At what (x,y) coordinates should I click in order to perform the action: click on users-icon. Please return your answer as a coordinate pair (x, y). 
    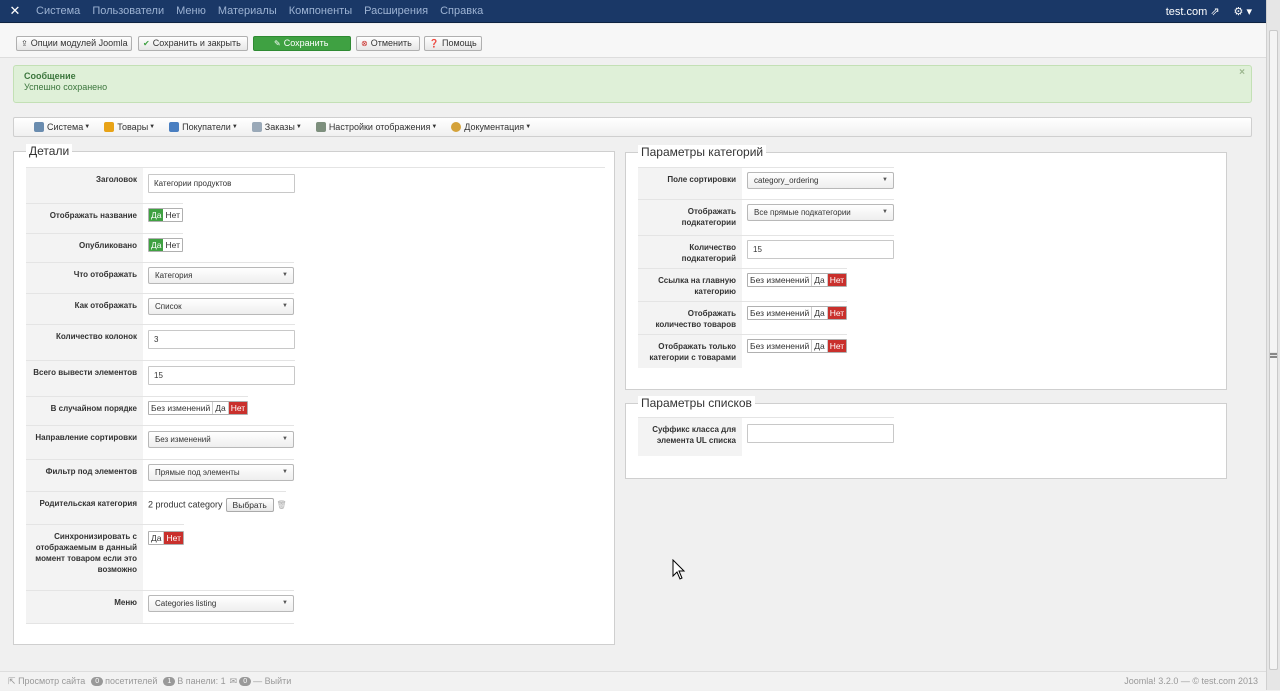
    Looking at the image, I should click on (174, 127).